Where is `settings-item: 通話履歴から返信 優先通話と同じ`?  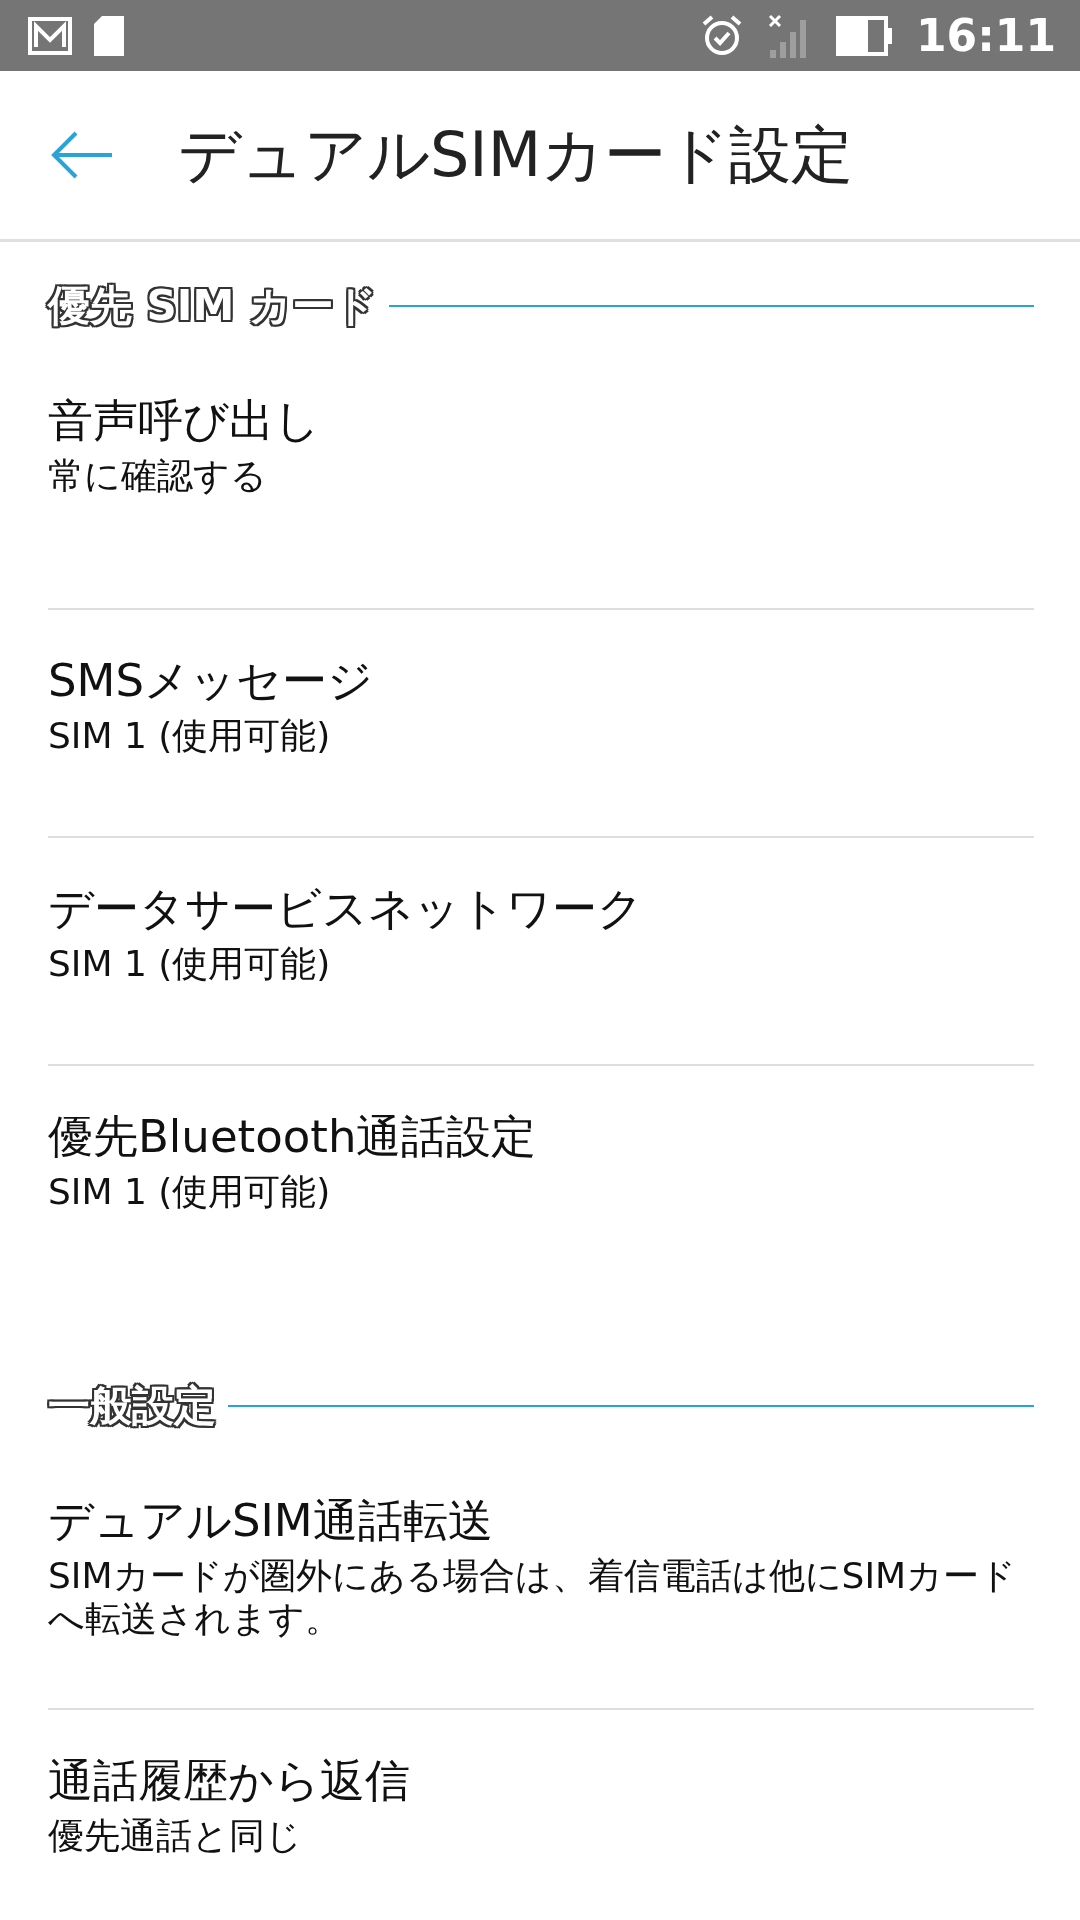
settings-item: 通話履歴から返信 優先通話と同じ is located at coordinates (541, 1815).